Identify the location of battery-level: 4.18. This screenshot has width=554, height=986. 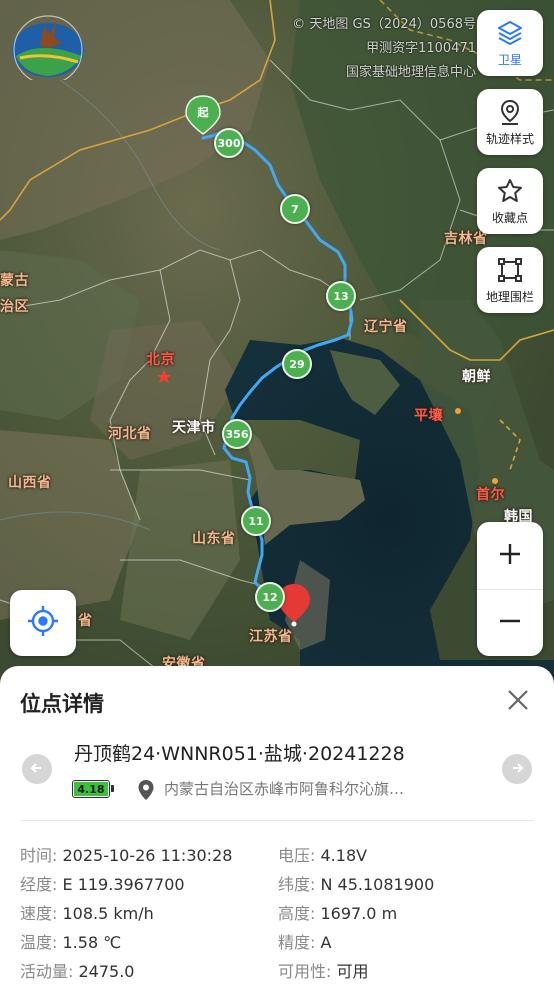
(91, 789).